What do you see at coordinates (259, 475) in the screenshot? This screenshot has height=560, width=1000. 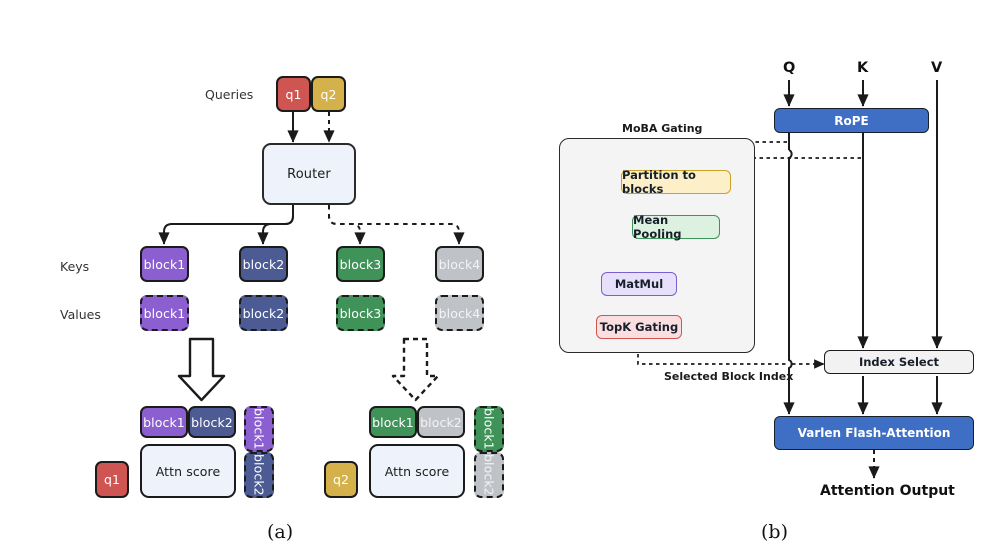 I see `result-left-side-block-2: block2` at bounding box center [259, 475].